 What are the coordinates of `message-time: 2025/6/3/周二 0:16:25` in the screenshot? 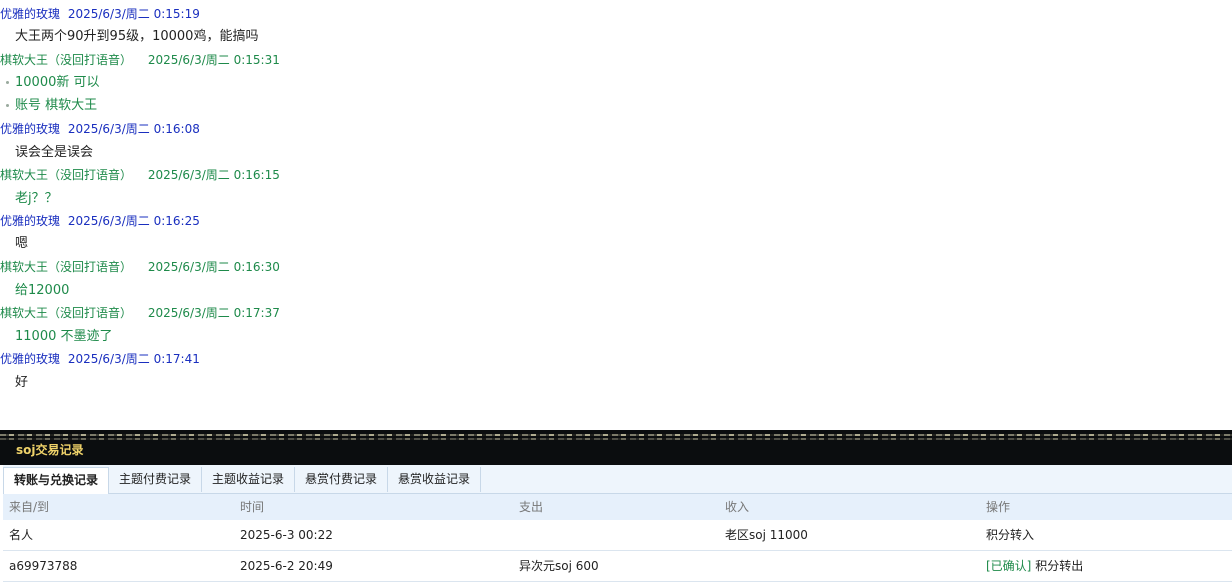 It's located at (133, 221).